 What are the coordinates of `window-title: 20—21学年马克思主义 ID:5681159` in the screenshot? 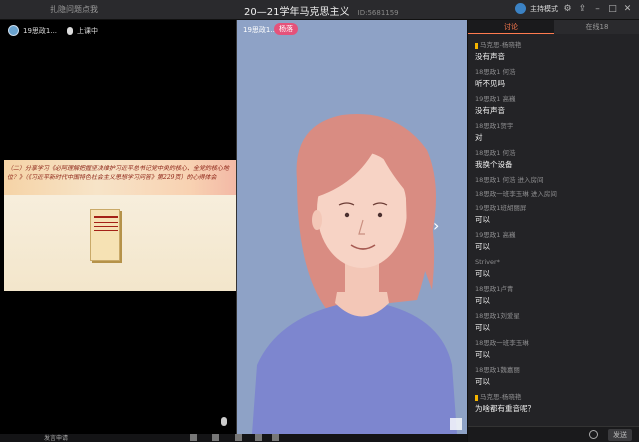 It's located at (321, 10).